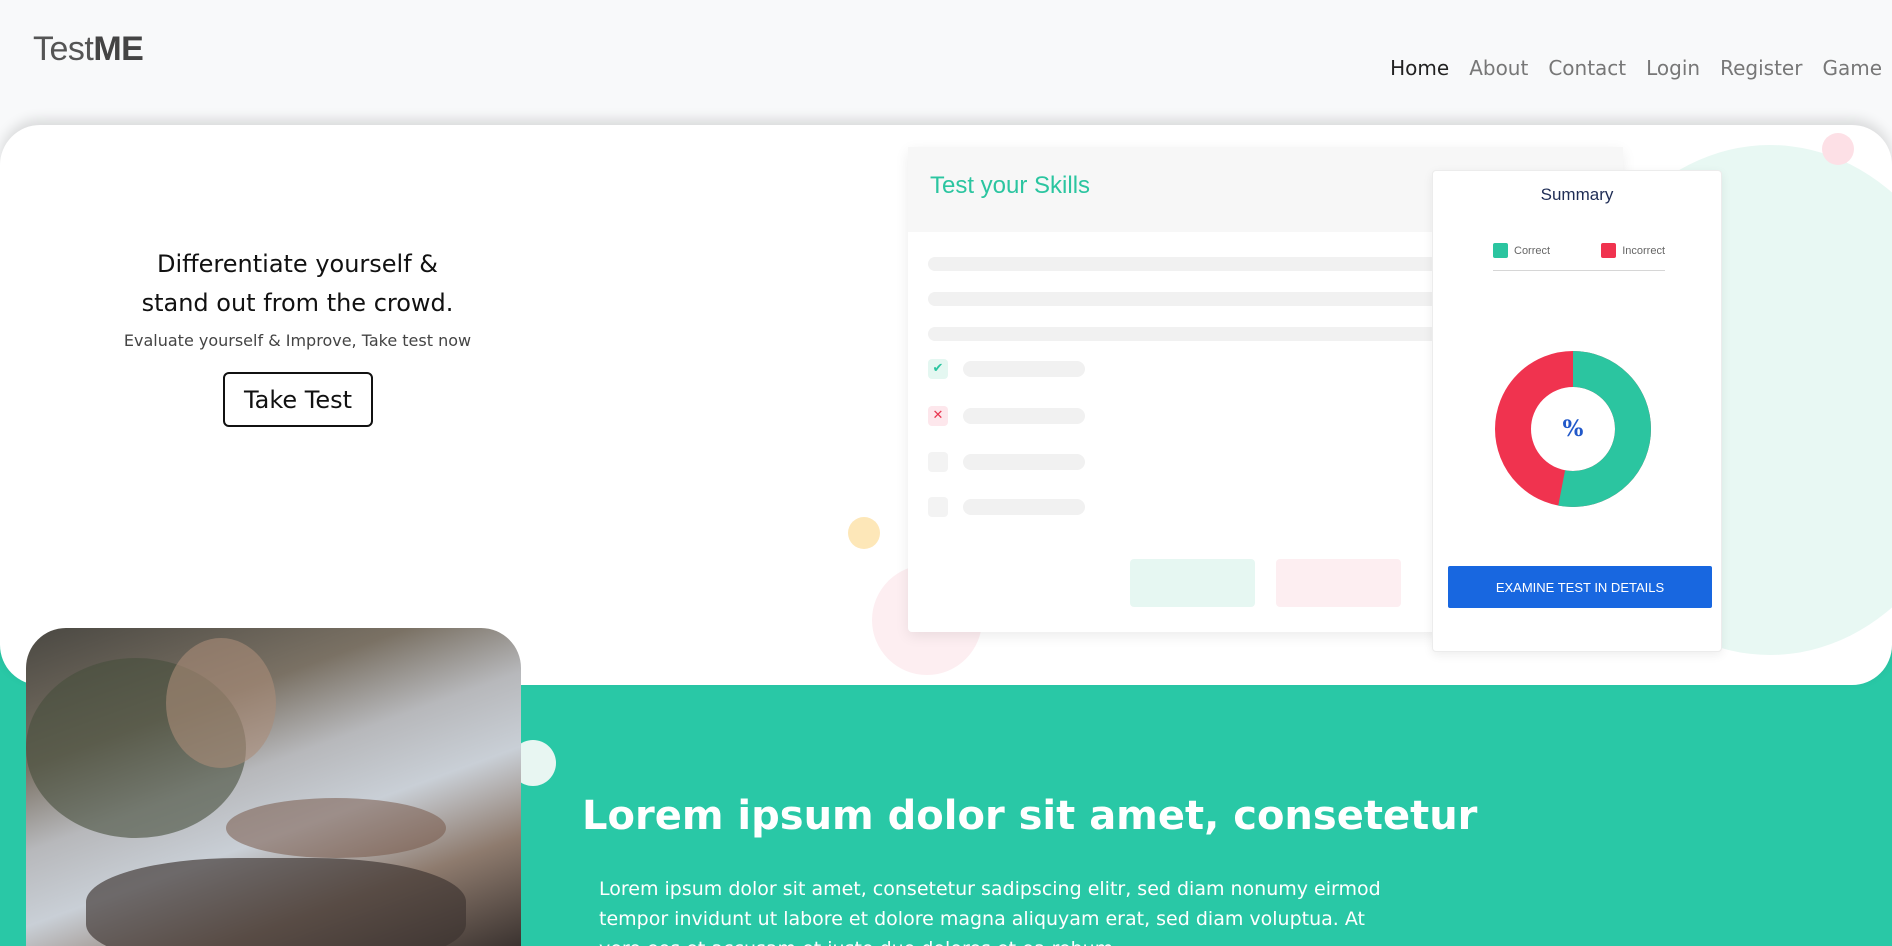 This screenshot has width=1892, height=946. I want to click on percent-label: %, so click(1573, 429).